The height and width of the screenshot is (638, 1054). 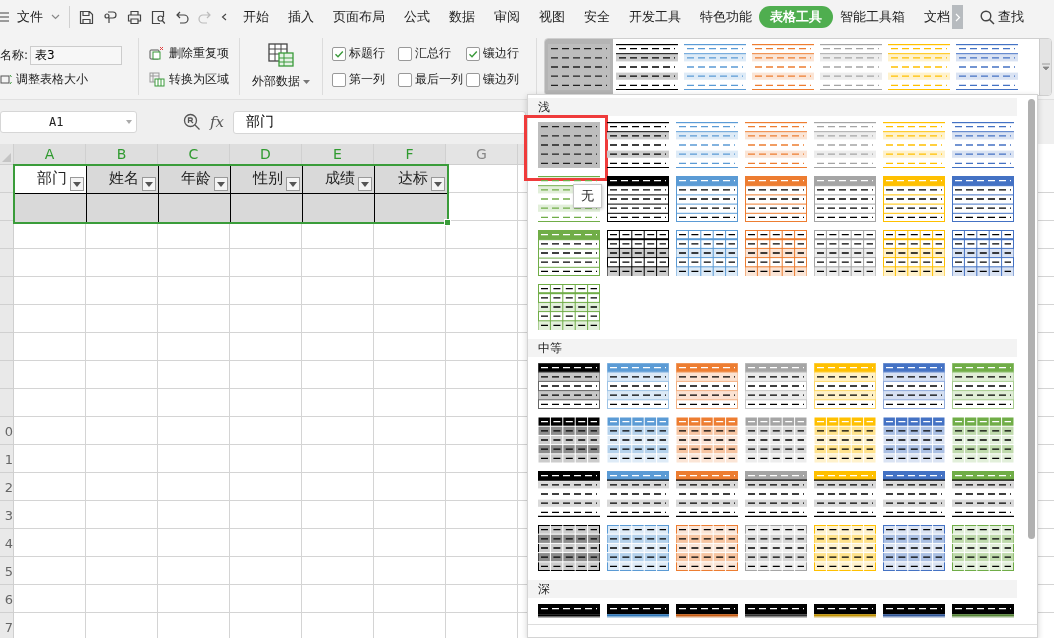 What do you see at coordinates (224, 17) in the screenshot?
I see `chevron-icon` at bounding box center [224, 17].